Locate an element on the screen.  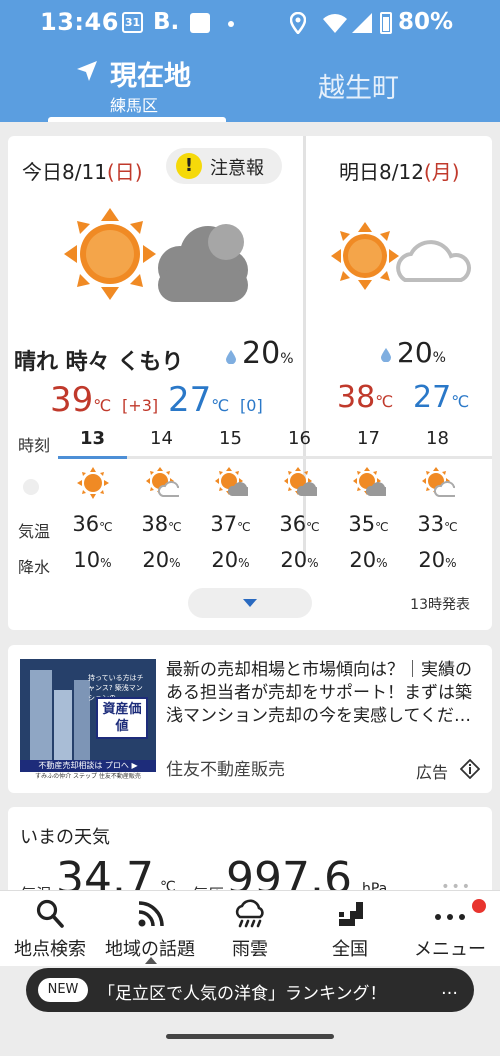
tab-ogose: 越生町 is located at coordinates (358, 85).